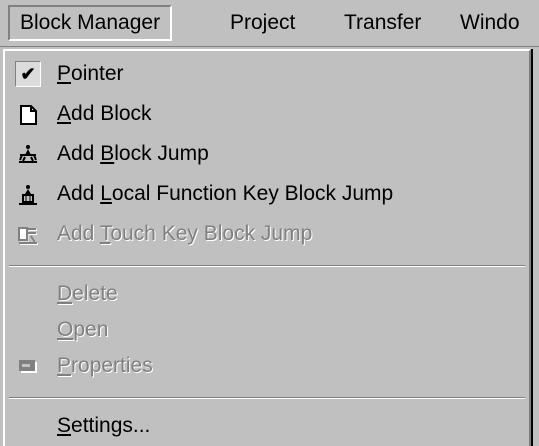 This screenshot has width=539, height=446. I want to click on checkmark-icon: ✔, so click(28, 74).